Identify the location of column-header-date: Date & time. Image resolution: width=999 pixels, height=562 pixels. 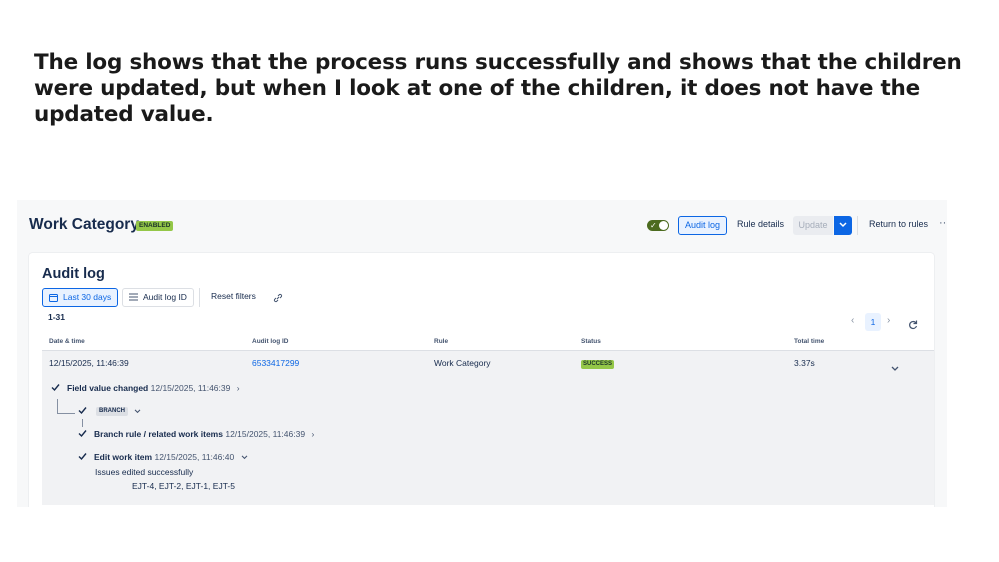
(67, 341).